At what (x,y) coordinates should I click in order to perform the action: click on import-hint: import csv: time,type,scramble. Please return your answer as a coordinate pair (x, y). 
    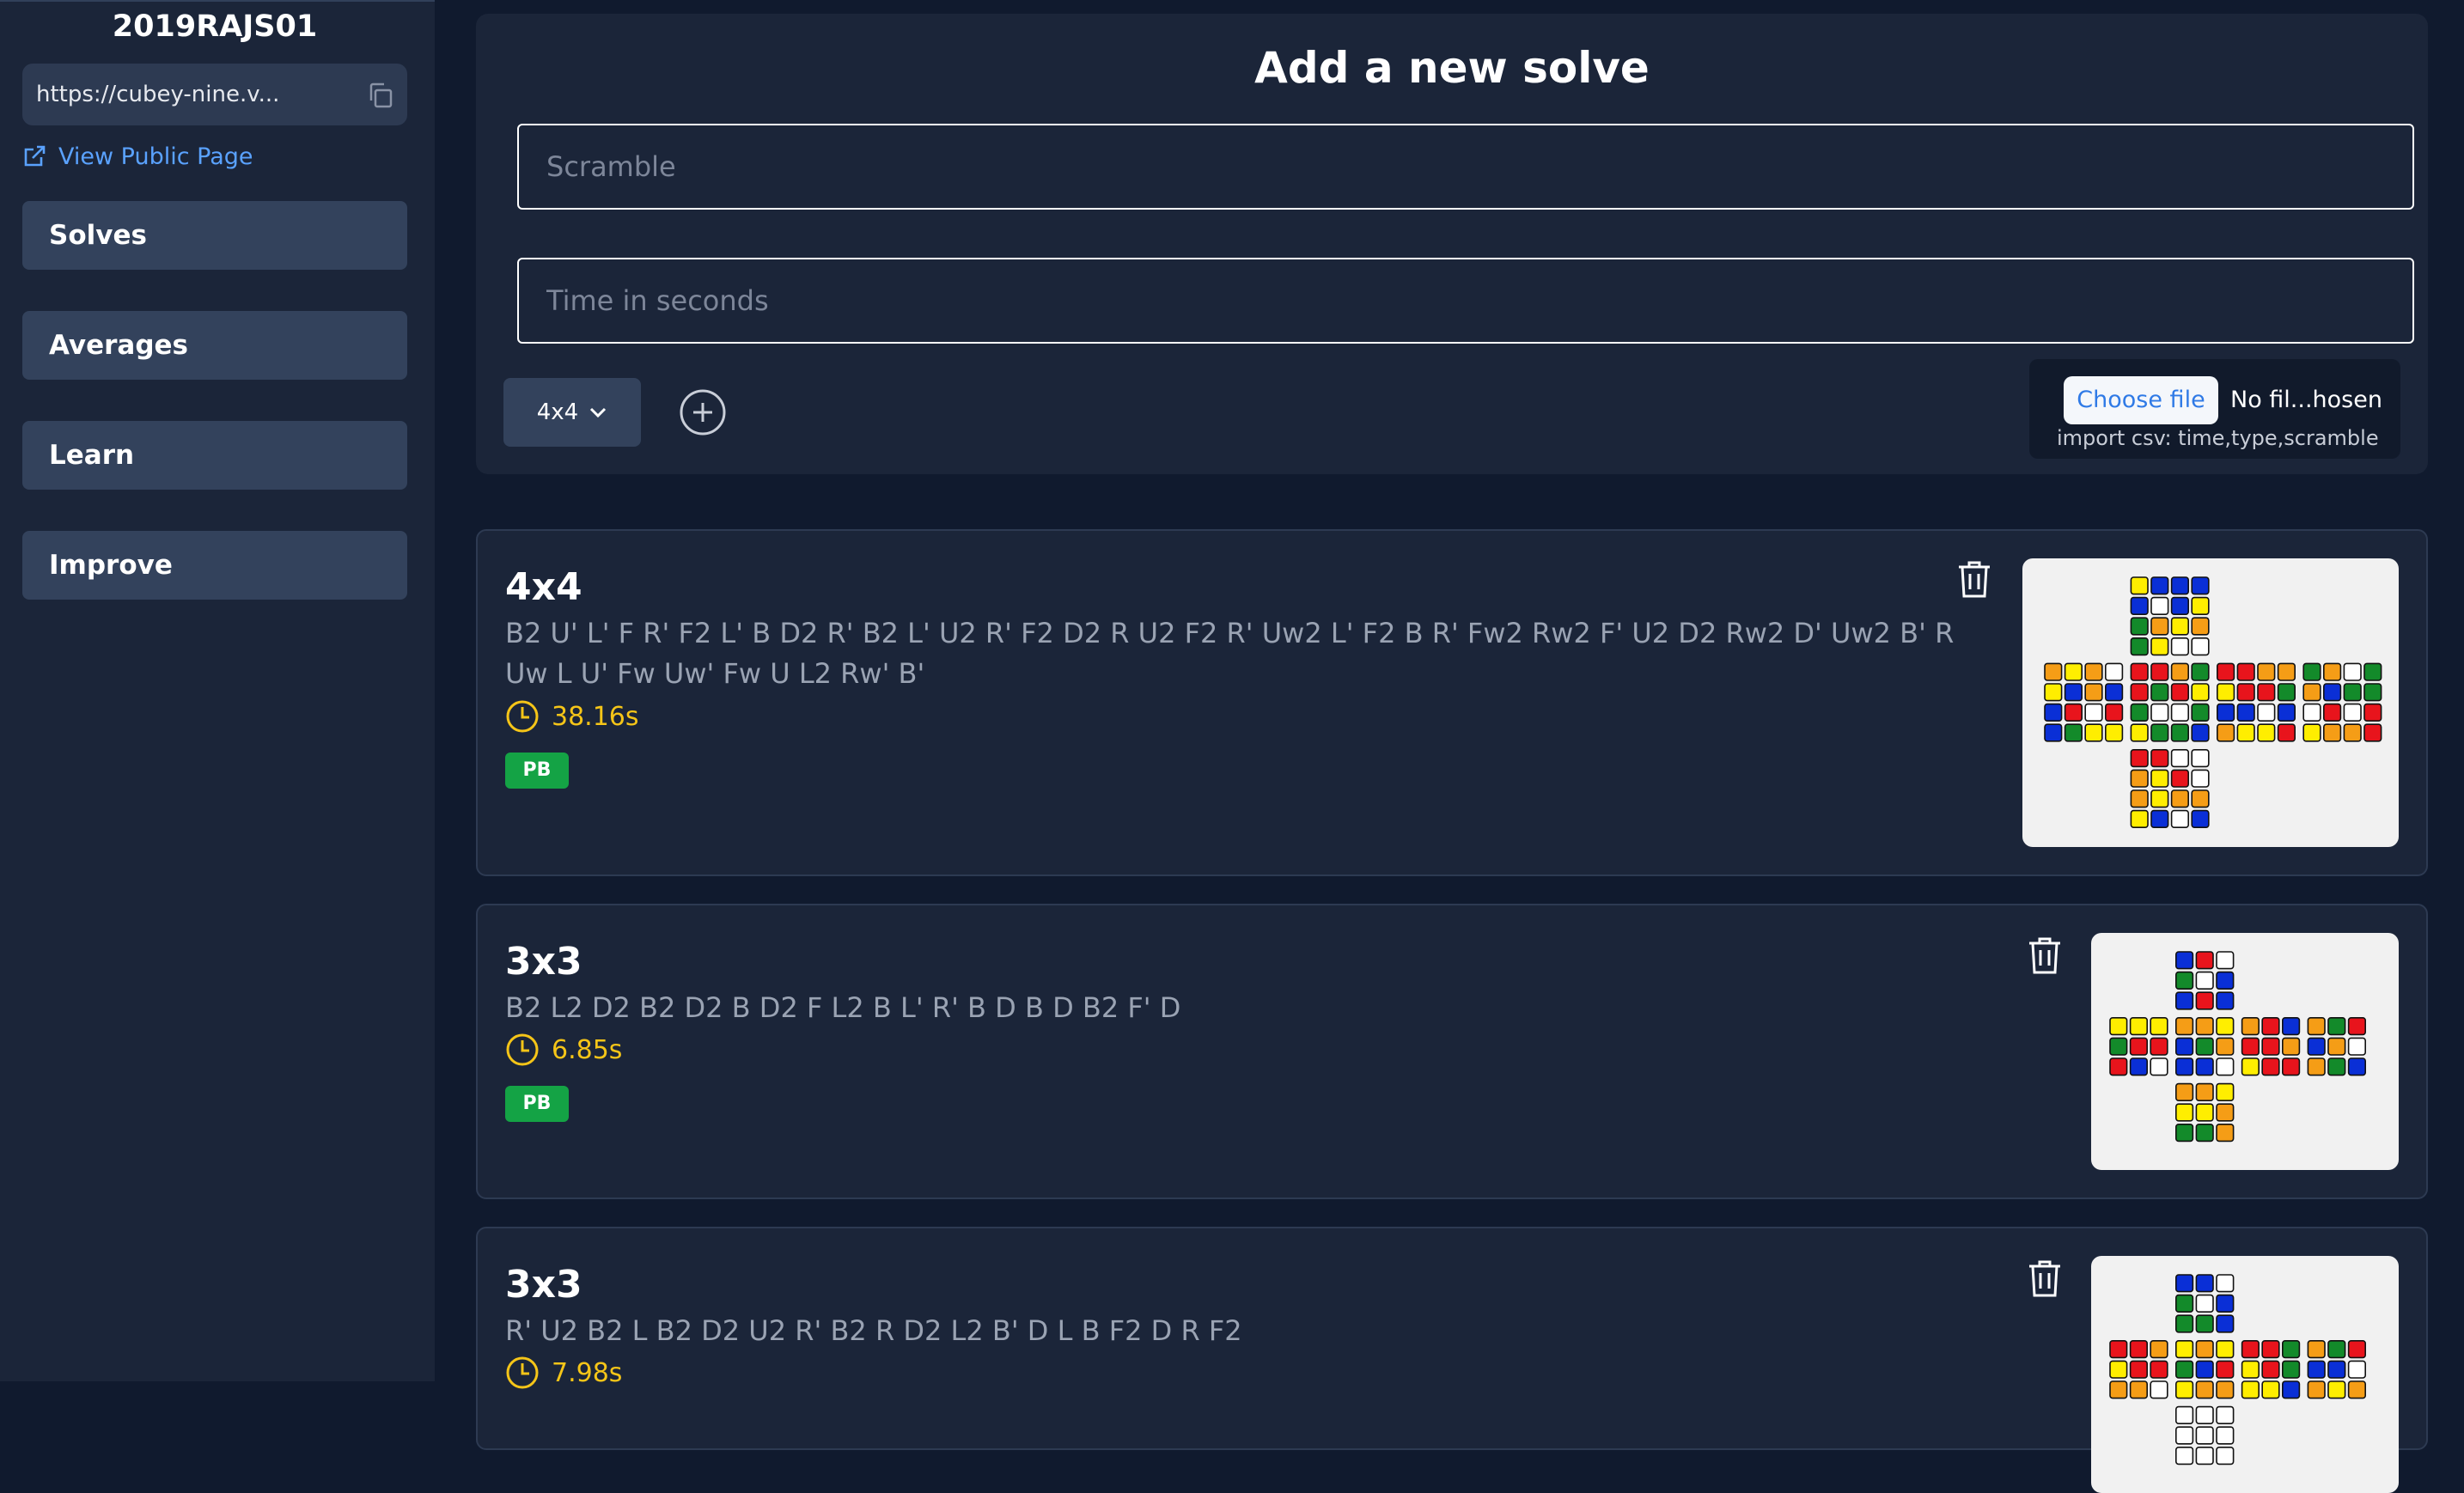
    Looking at the image, I should click on (2218, 438).